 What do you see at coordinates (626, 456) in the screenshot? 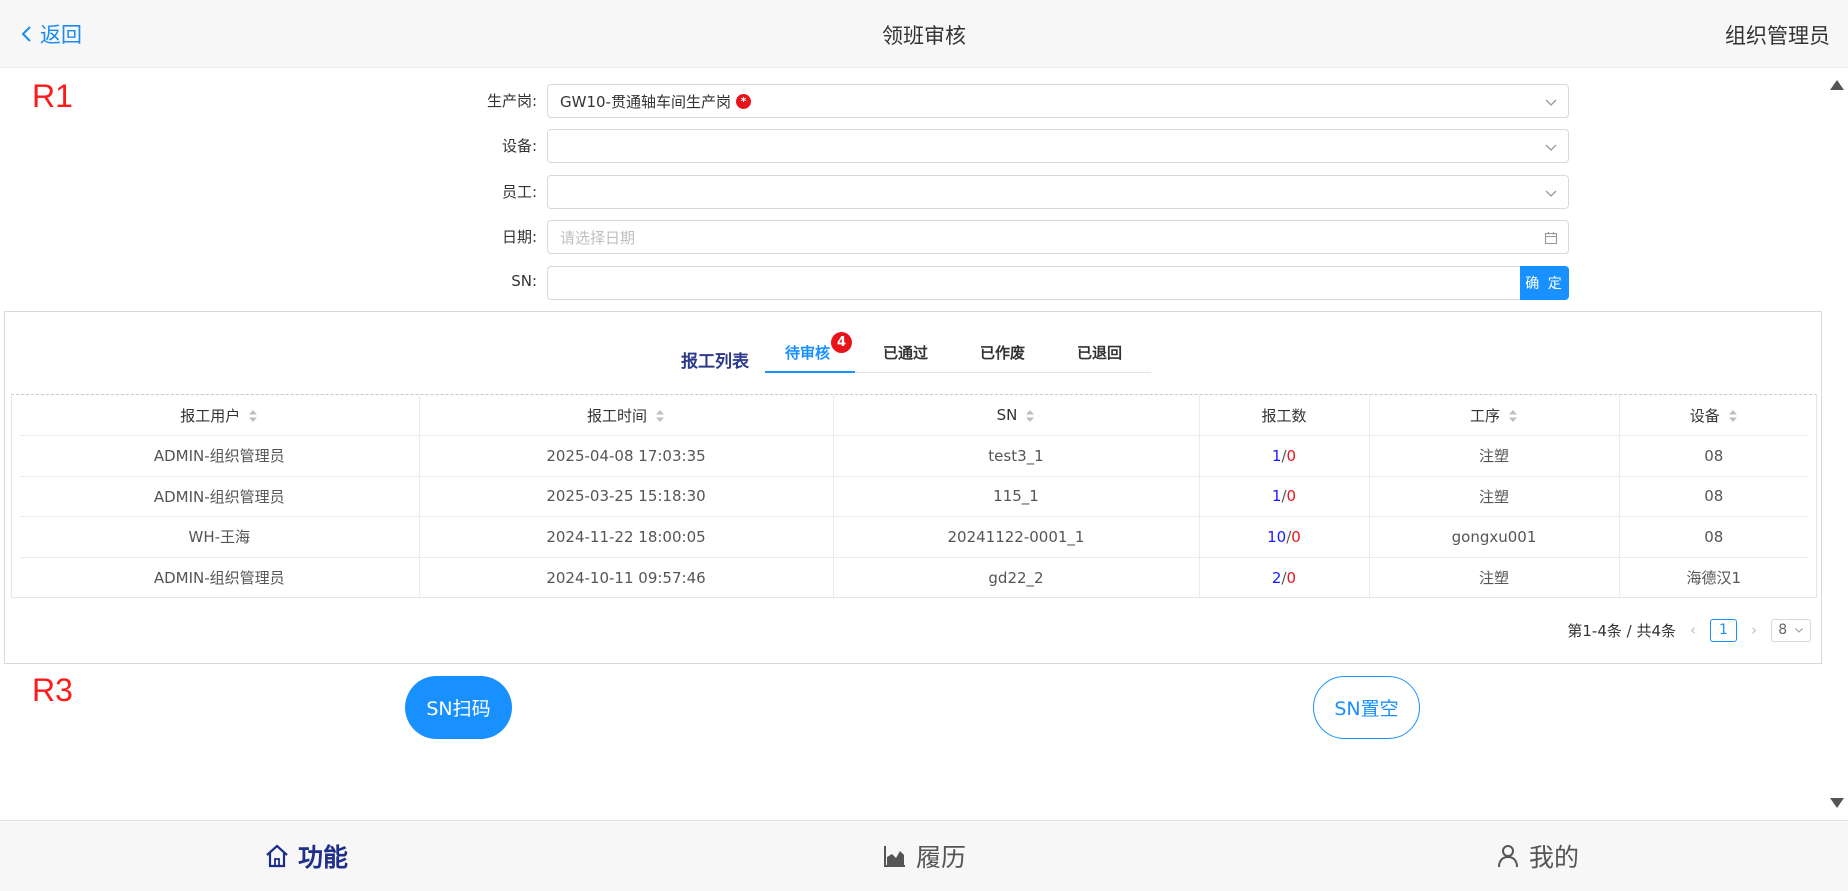
I see `cell-time: 2025-04-08 17:03:35` at bounding box center [626, 456].